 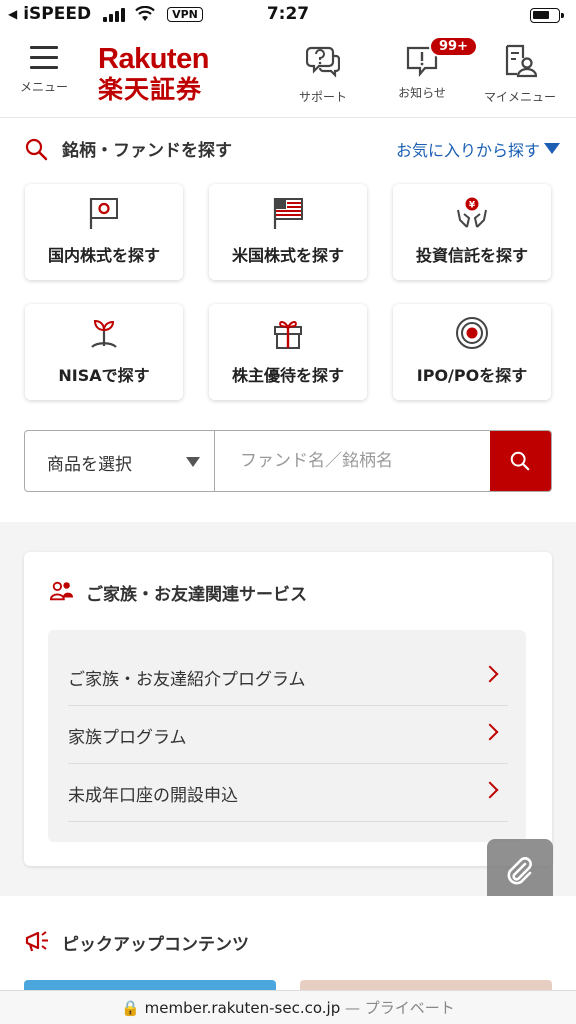 What do you see at coordinates (472, 352) in the screenshot?
I see `search-ipo-po-card: IPO/POを探す` at bounding box center [472, 352].